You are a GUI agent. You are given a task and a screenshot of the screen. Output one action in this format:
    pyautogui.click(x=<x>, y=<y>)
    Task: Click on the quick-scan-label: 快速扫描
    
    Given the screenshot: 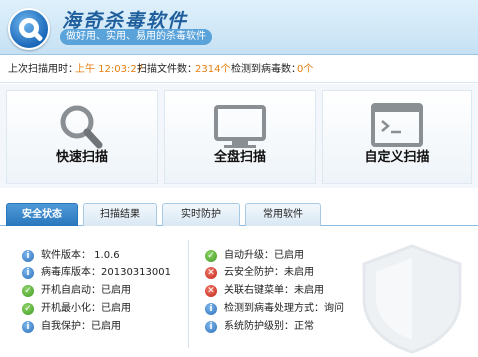 What is the action you would take?
    pyautogui.click(x=81, y=157)
    